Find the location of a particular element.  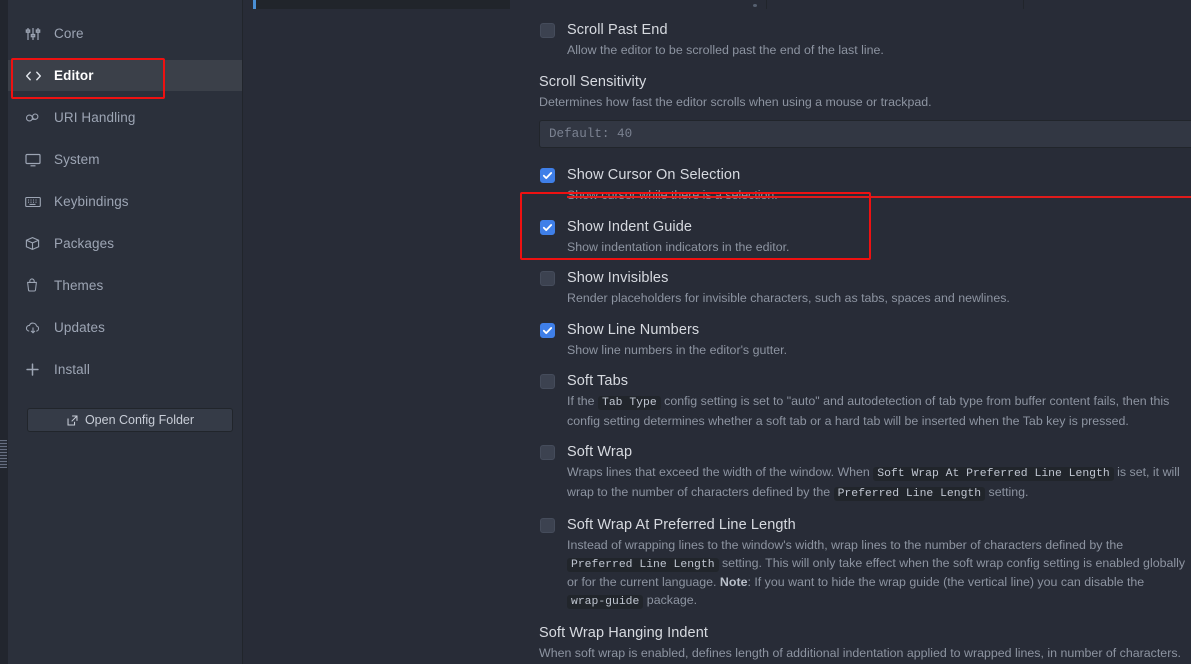

description-text: If the is located at coordinates (582, 401).